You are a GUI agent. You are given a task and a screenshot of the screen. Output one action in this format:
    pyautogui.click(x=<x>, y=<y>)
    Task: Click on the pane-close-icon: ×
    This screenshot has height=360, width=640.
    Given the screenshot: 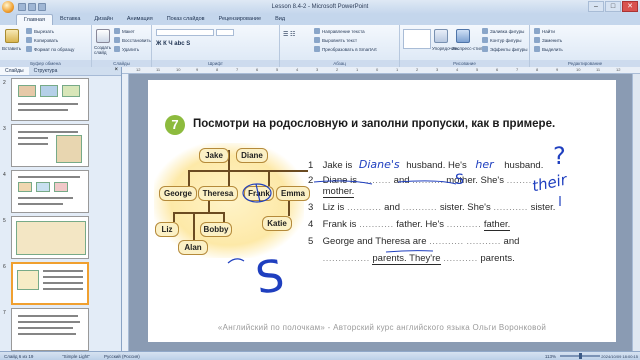 What is the action you would take?
    pyautogui.click(x=116, y=71)
    